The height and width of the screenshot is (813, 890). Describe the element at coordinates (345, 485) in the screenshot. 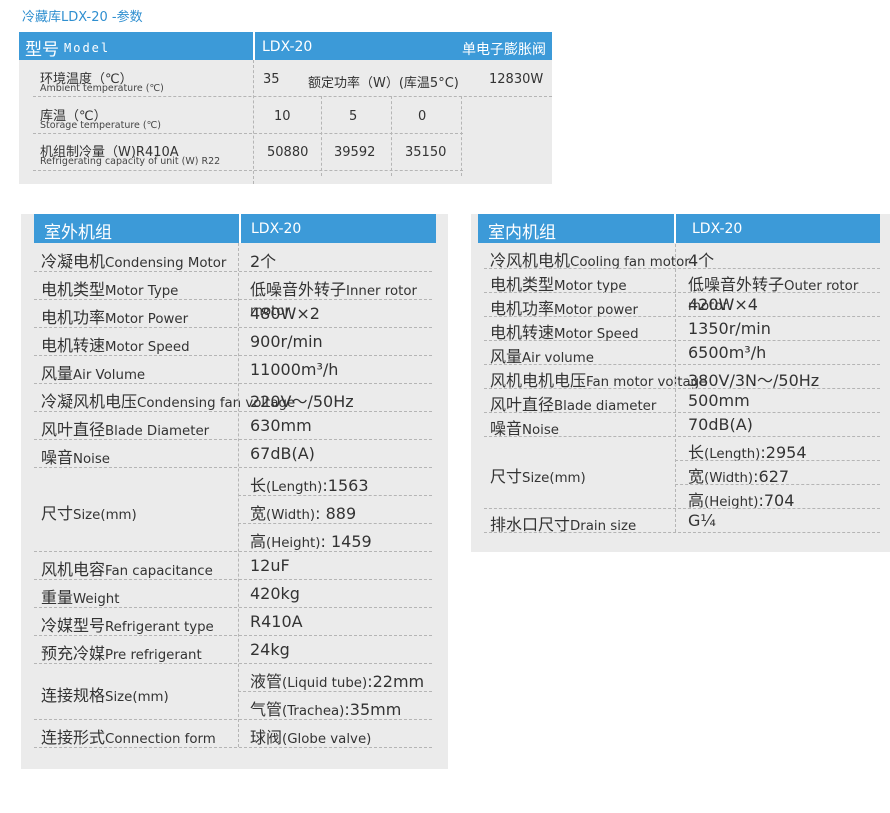

I see `row-value-number: :1563` at that location.